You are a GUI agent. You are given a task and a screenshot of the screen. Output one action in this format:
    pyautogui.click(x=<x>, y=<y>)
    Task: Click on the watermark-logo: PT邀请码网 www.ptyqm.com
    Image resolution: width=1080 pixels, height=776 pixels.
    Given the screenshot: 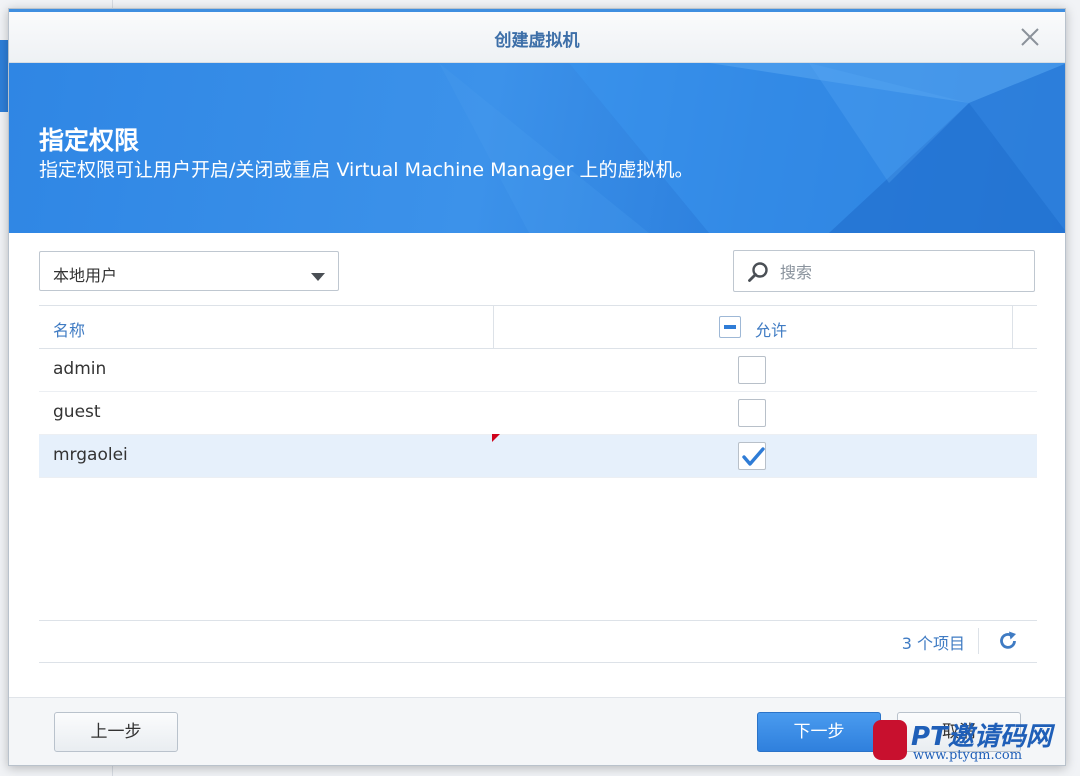 What is the action you would take?
    pyautogui.click(x=973, y=741)
    